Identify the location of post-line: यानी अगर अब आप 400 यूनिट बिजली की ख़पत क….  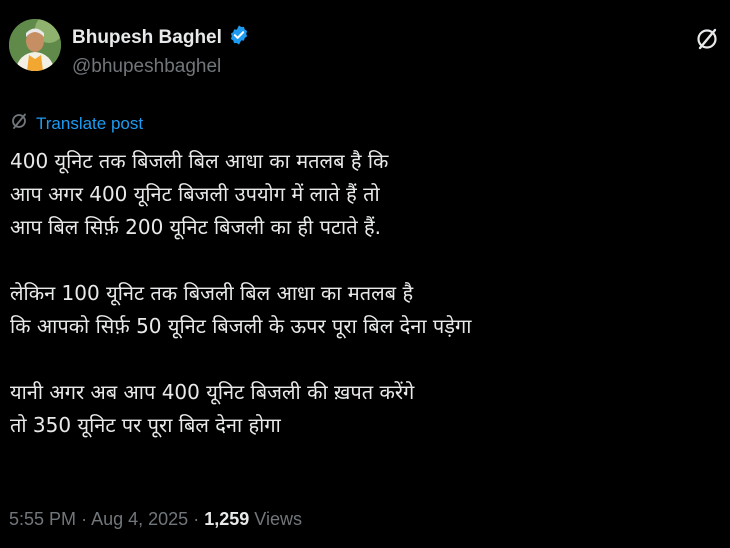
(212, 392).